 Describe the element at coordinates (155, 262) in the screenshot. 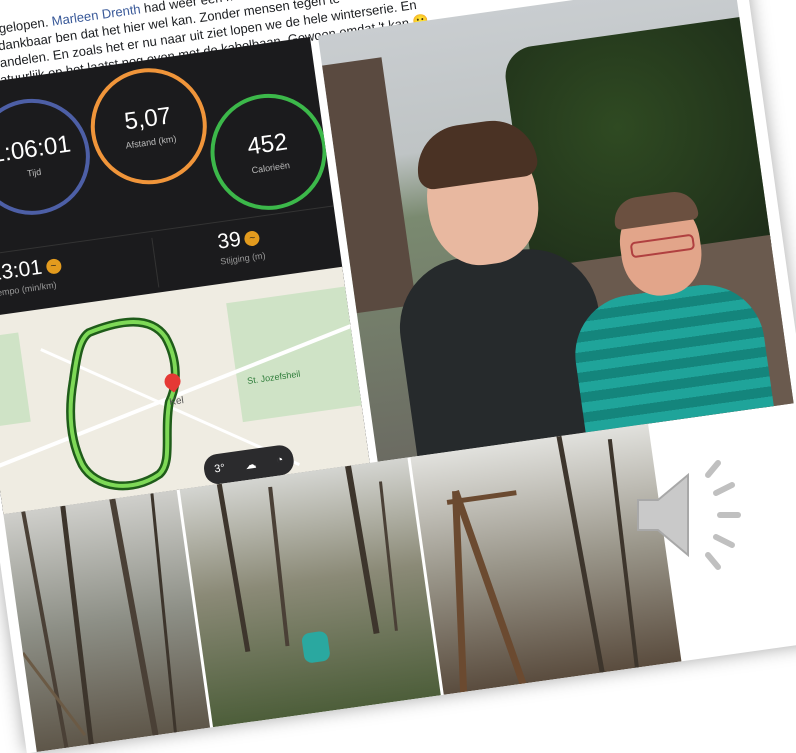

I see `stats-divider` at that location.